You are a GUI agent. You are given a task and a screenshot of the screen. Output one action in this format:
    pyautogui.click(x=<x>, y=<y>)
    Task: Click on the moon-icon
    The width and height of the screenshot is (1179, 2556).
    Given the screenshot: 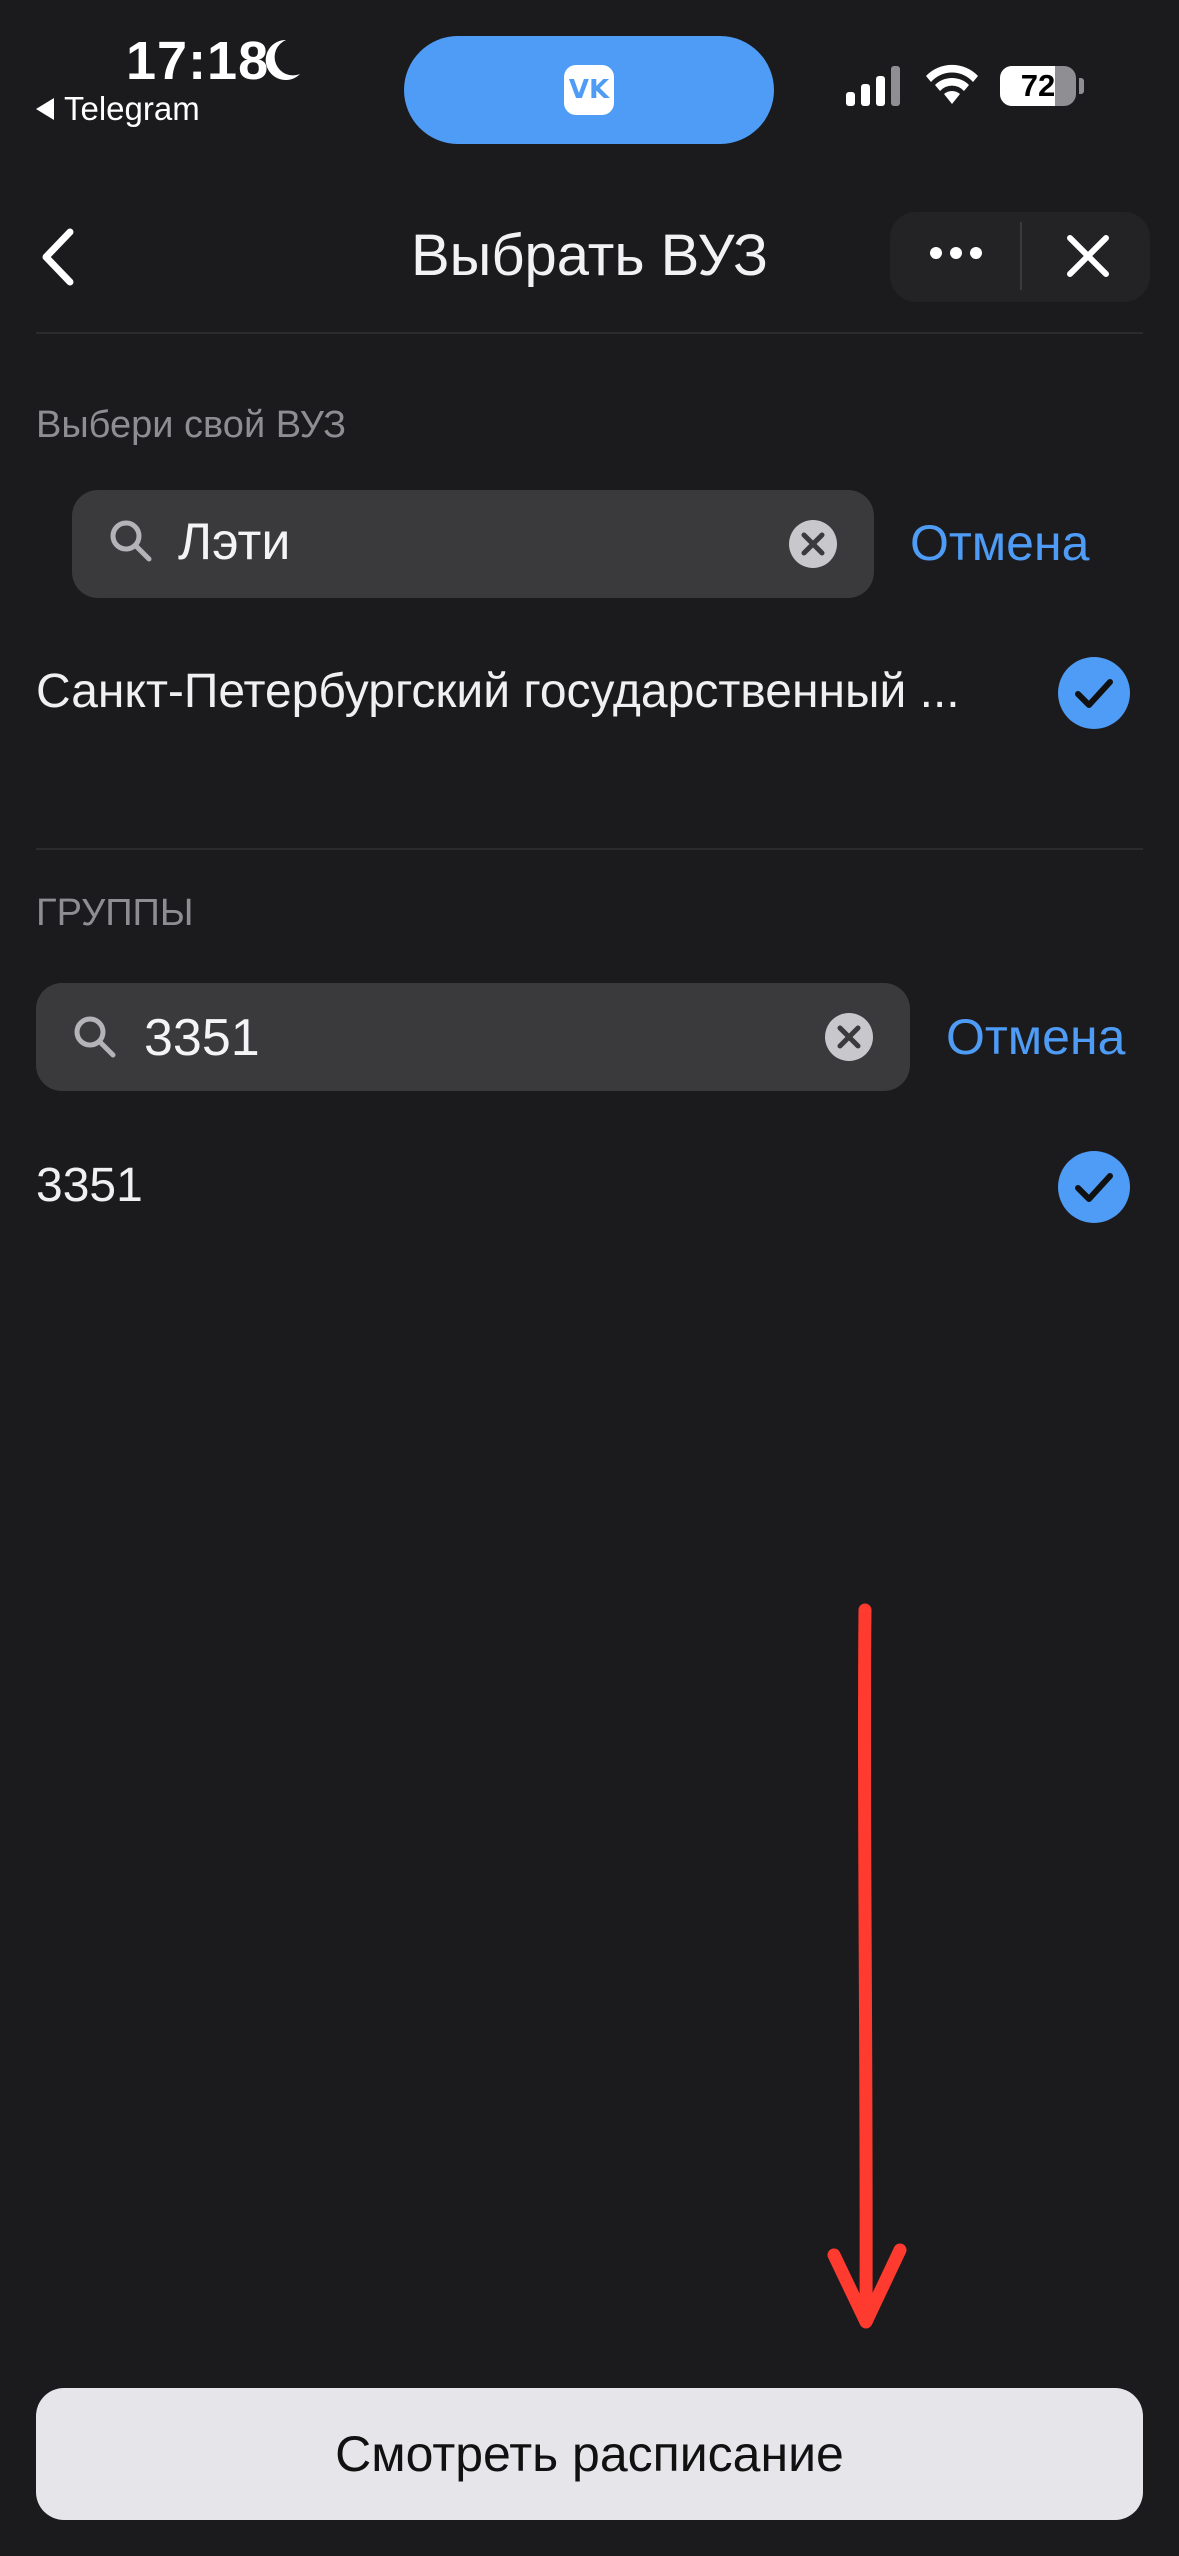 What is the action you would take?
    pyautogui.click(x=282, y=59)
    